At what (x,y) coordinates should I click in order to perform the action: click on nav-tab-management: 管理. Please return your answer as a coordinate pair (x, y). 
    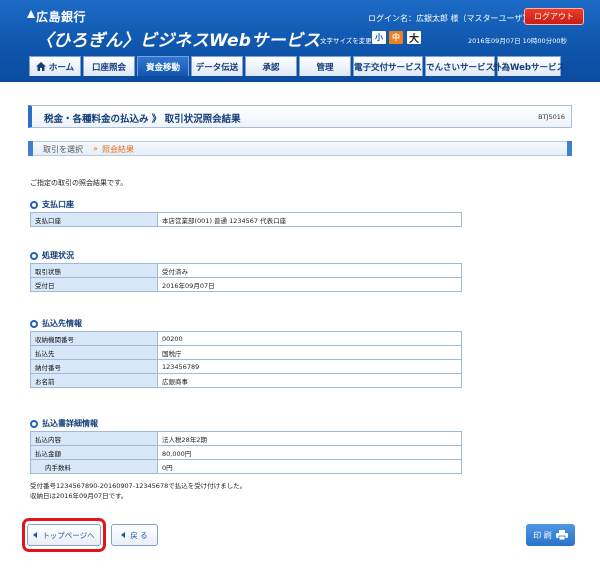
    Looking at the image, I should click on (325, 66).